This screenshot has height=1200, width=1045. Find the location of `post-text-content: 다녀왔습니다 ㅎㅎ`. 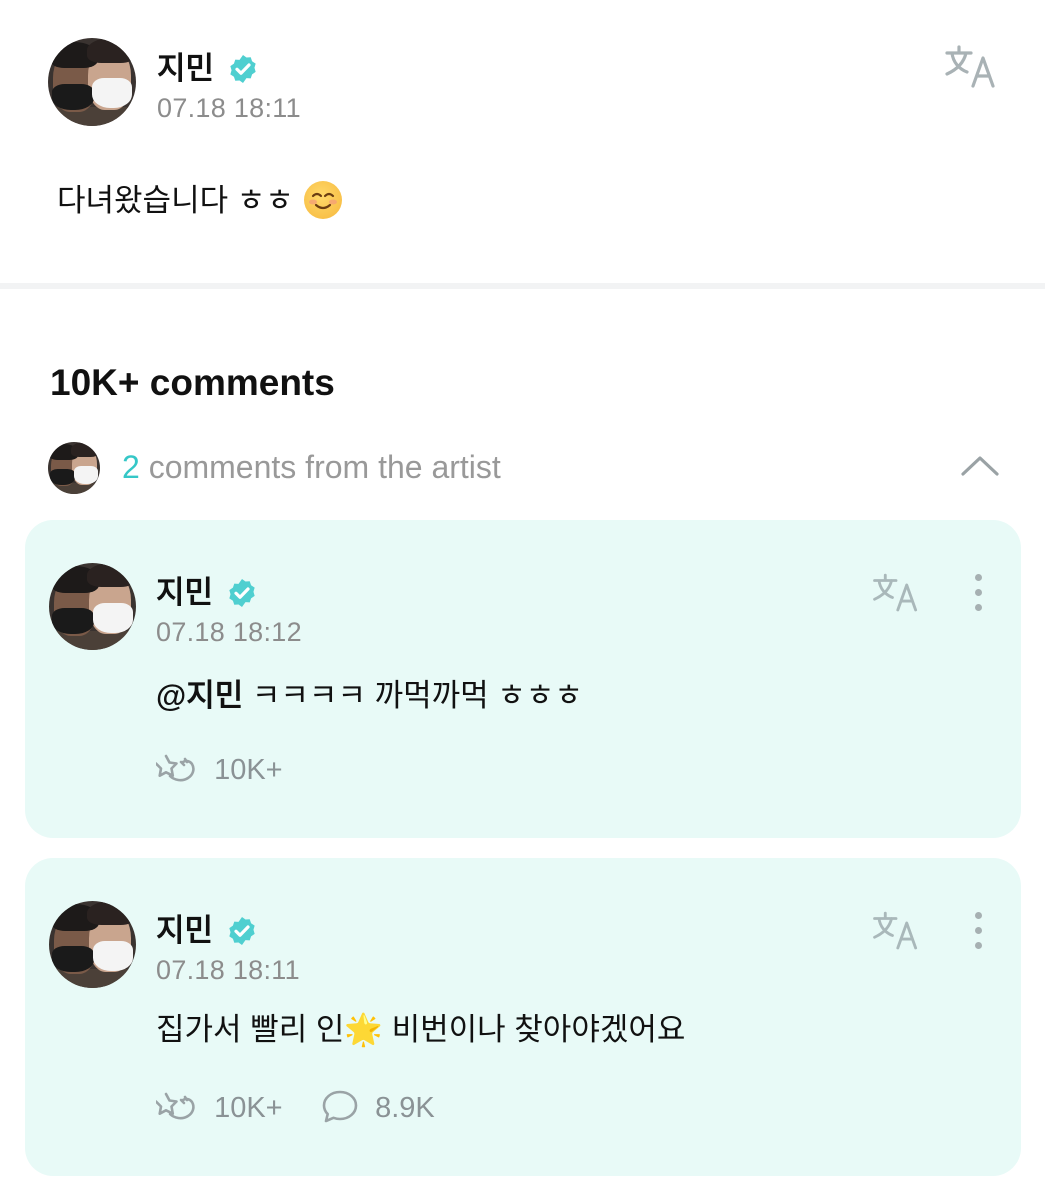

post-text-content: 다녀왔습니다 ㅎㅎ is located at coordinates (175, 200).